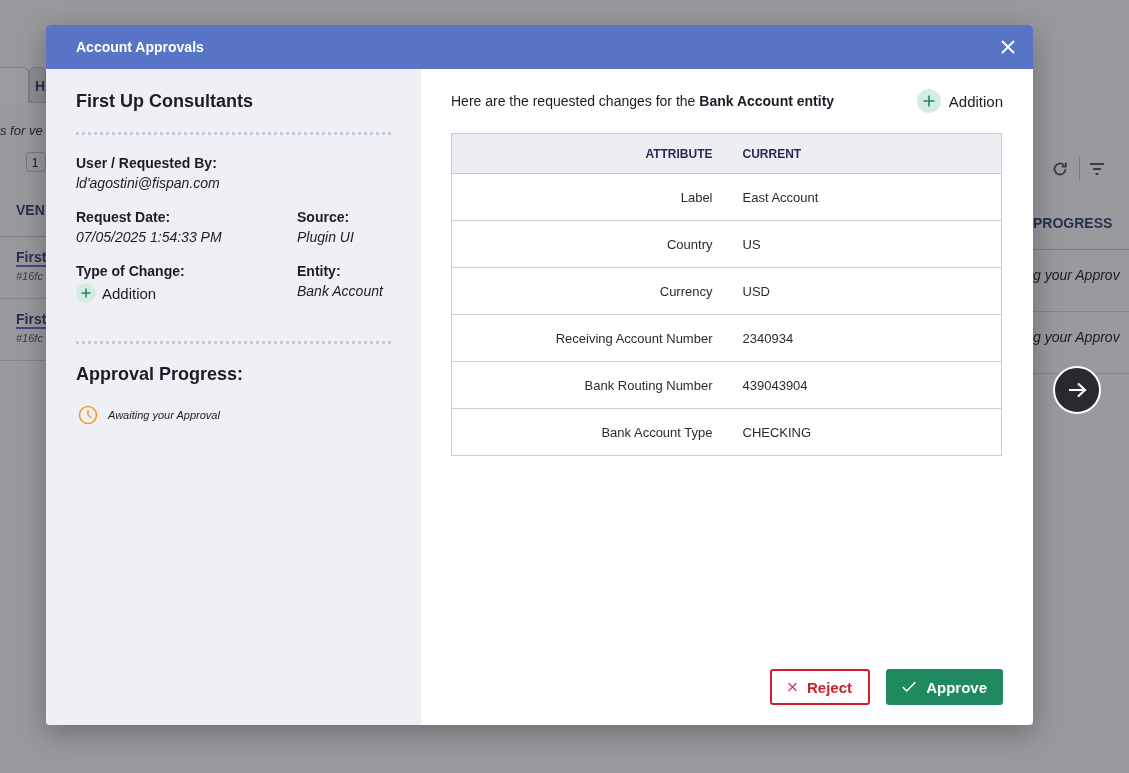 The image size is (1129, 773). What do you see at coordinates (131, 271) in the screenshot?
I see `field-label: Type of Change:` at bounding box center [131, 271].